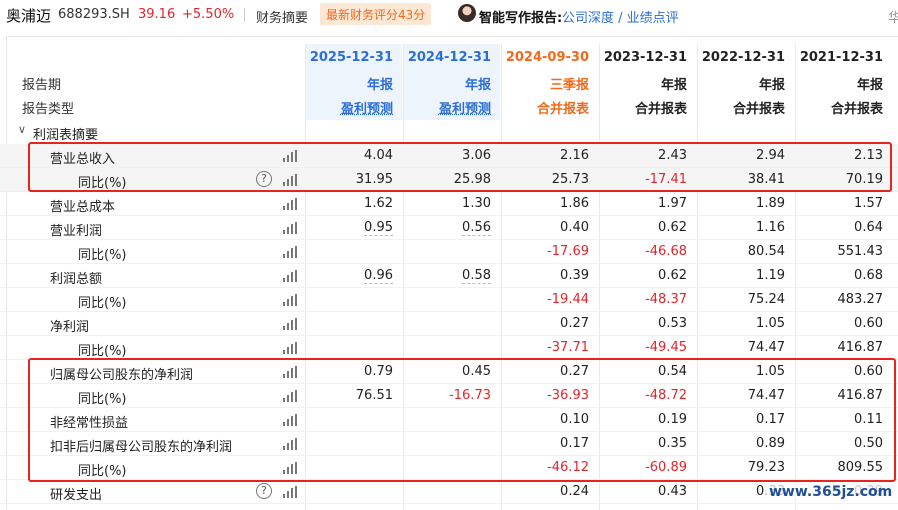  What do you see at coordinates (449, 132) in the screenshot?
I see `section-income-statement: ∨ 利润表摘要` at bounding box center [449, 132].